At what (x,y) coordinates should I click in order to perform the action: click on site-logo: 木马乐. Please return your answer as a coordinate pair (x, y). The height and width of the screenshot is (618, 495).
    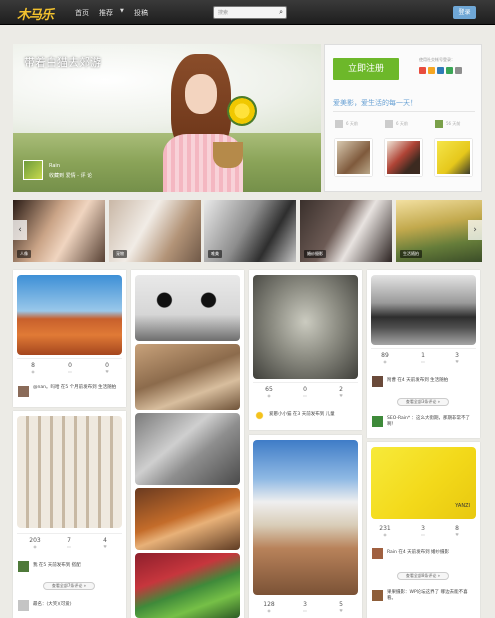
    Looking at the image, I should click on (35, 13).